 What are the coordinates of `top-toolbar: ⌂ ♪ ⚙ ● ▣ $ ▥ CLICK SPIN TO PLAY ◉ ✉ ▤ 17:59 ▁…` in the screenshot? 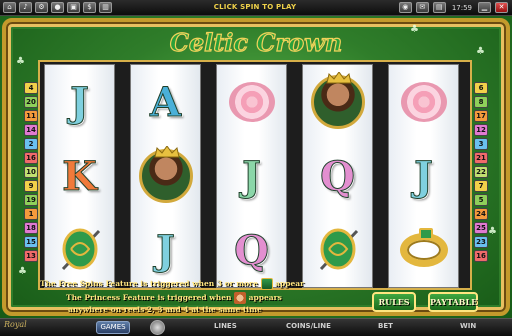 It's located at (256, 8).